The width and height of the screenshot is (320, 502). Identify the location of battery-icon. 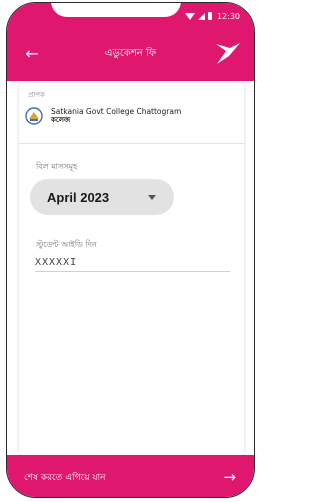
(209, 16).